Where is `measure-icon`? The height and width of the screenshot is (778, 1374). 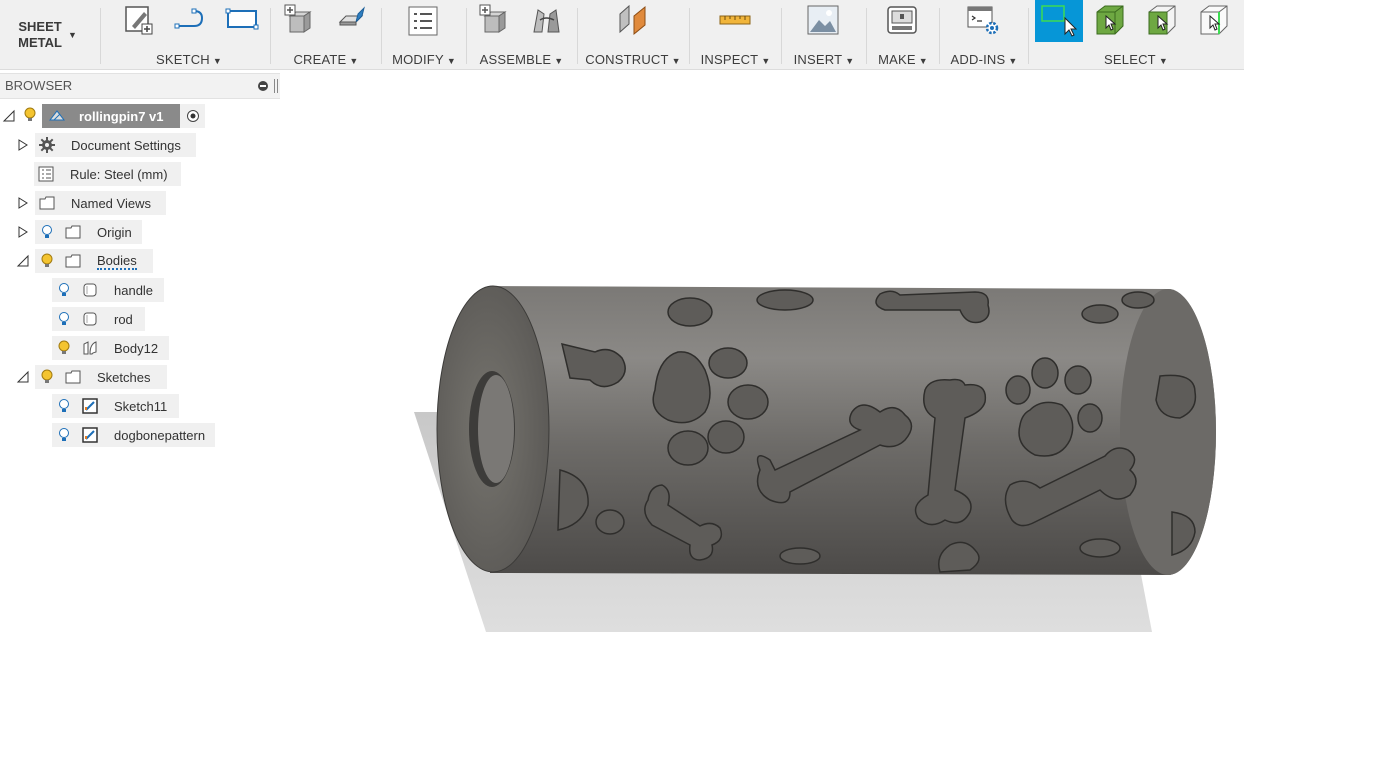
measure-icon is located at coordinates (735, 21).